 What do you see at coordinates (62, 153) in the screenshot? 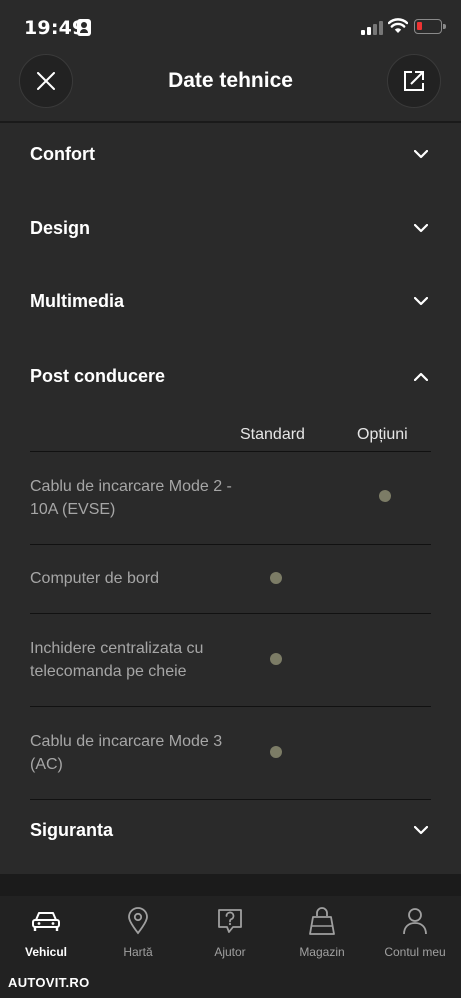
I see `section-title: Confort` at bounding box center [62, 153].